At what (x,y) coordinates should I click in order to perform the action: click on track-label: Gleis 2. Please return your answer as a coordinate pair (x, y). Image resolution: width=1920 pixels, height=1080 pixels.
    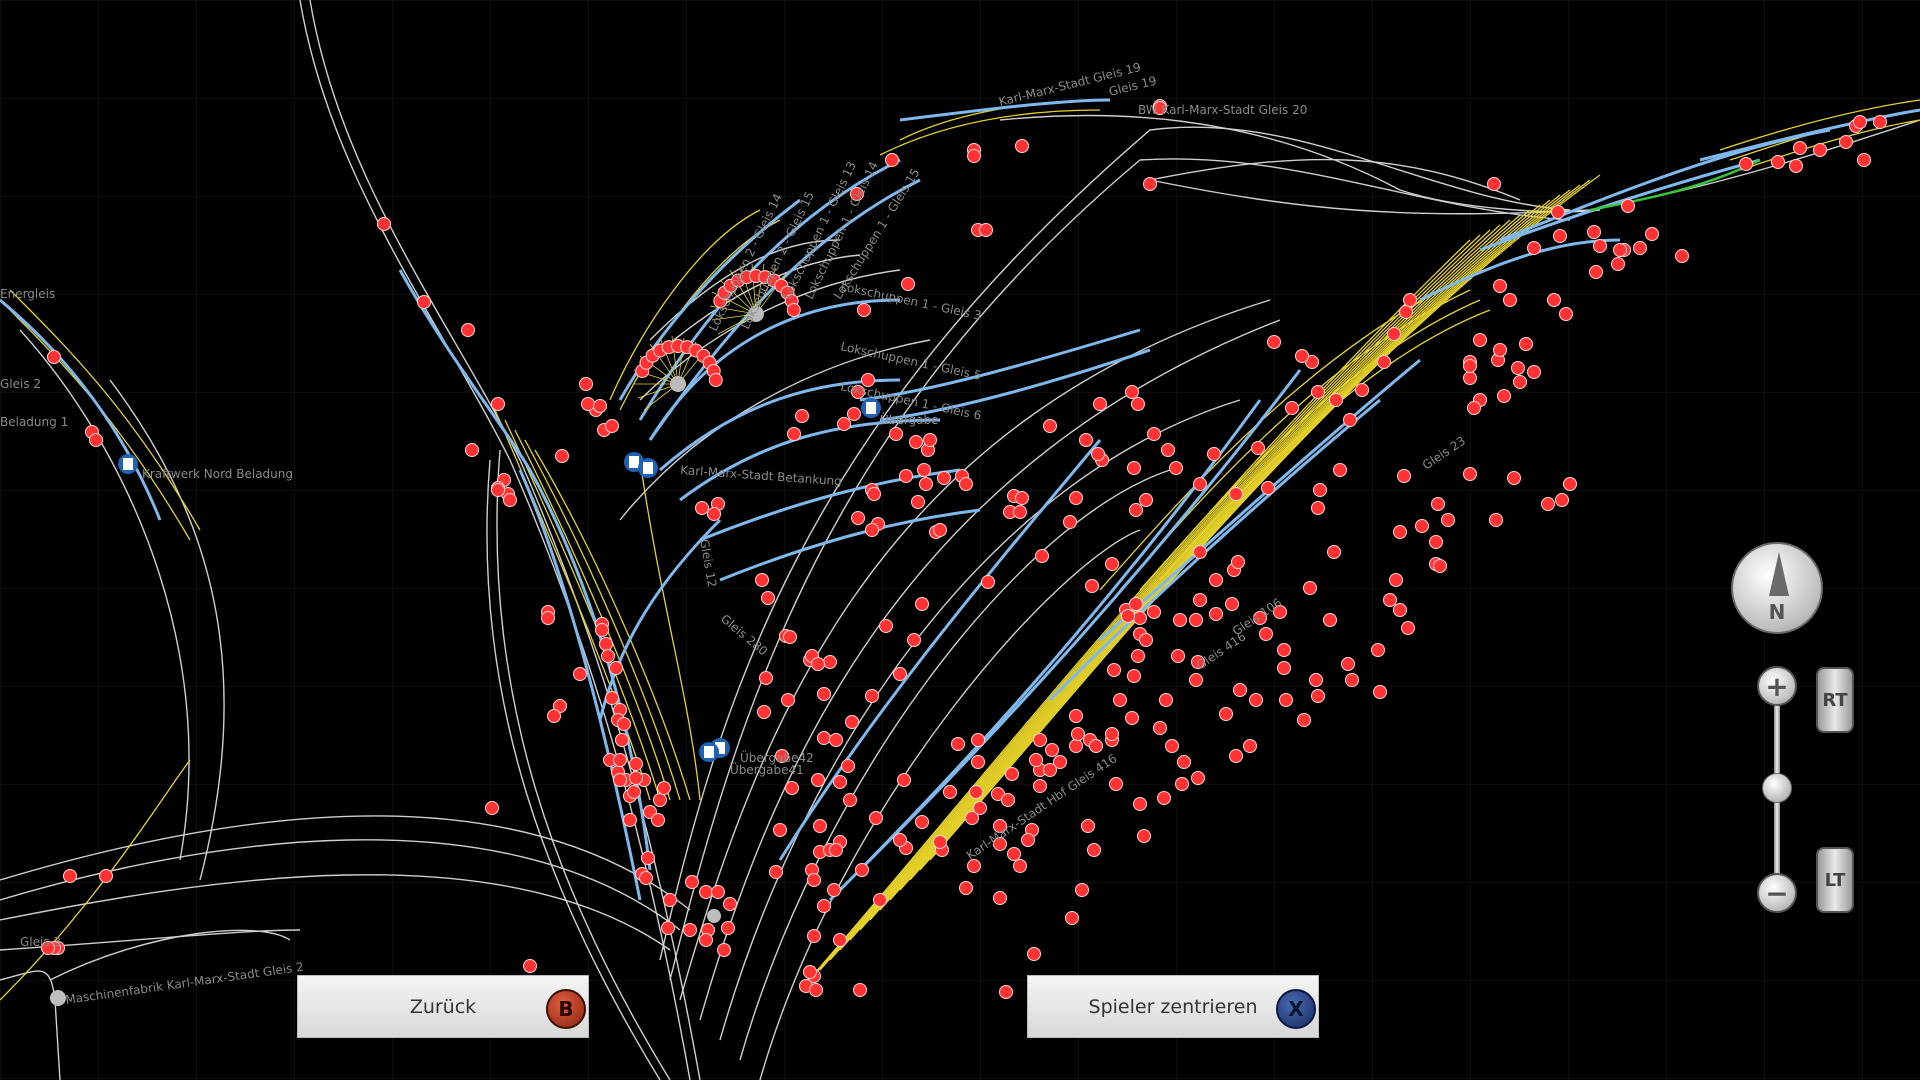
    Looking at the image, I should click on (20, 384).